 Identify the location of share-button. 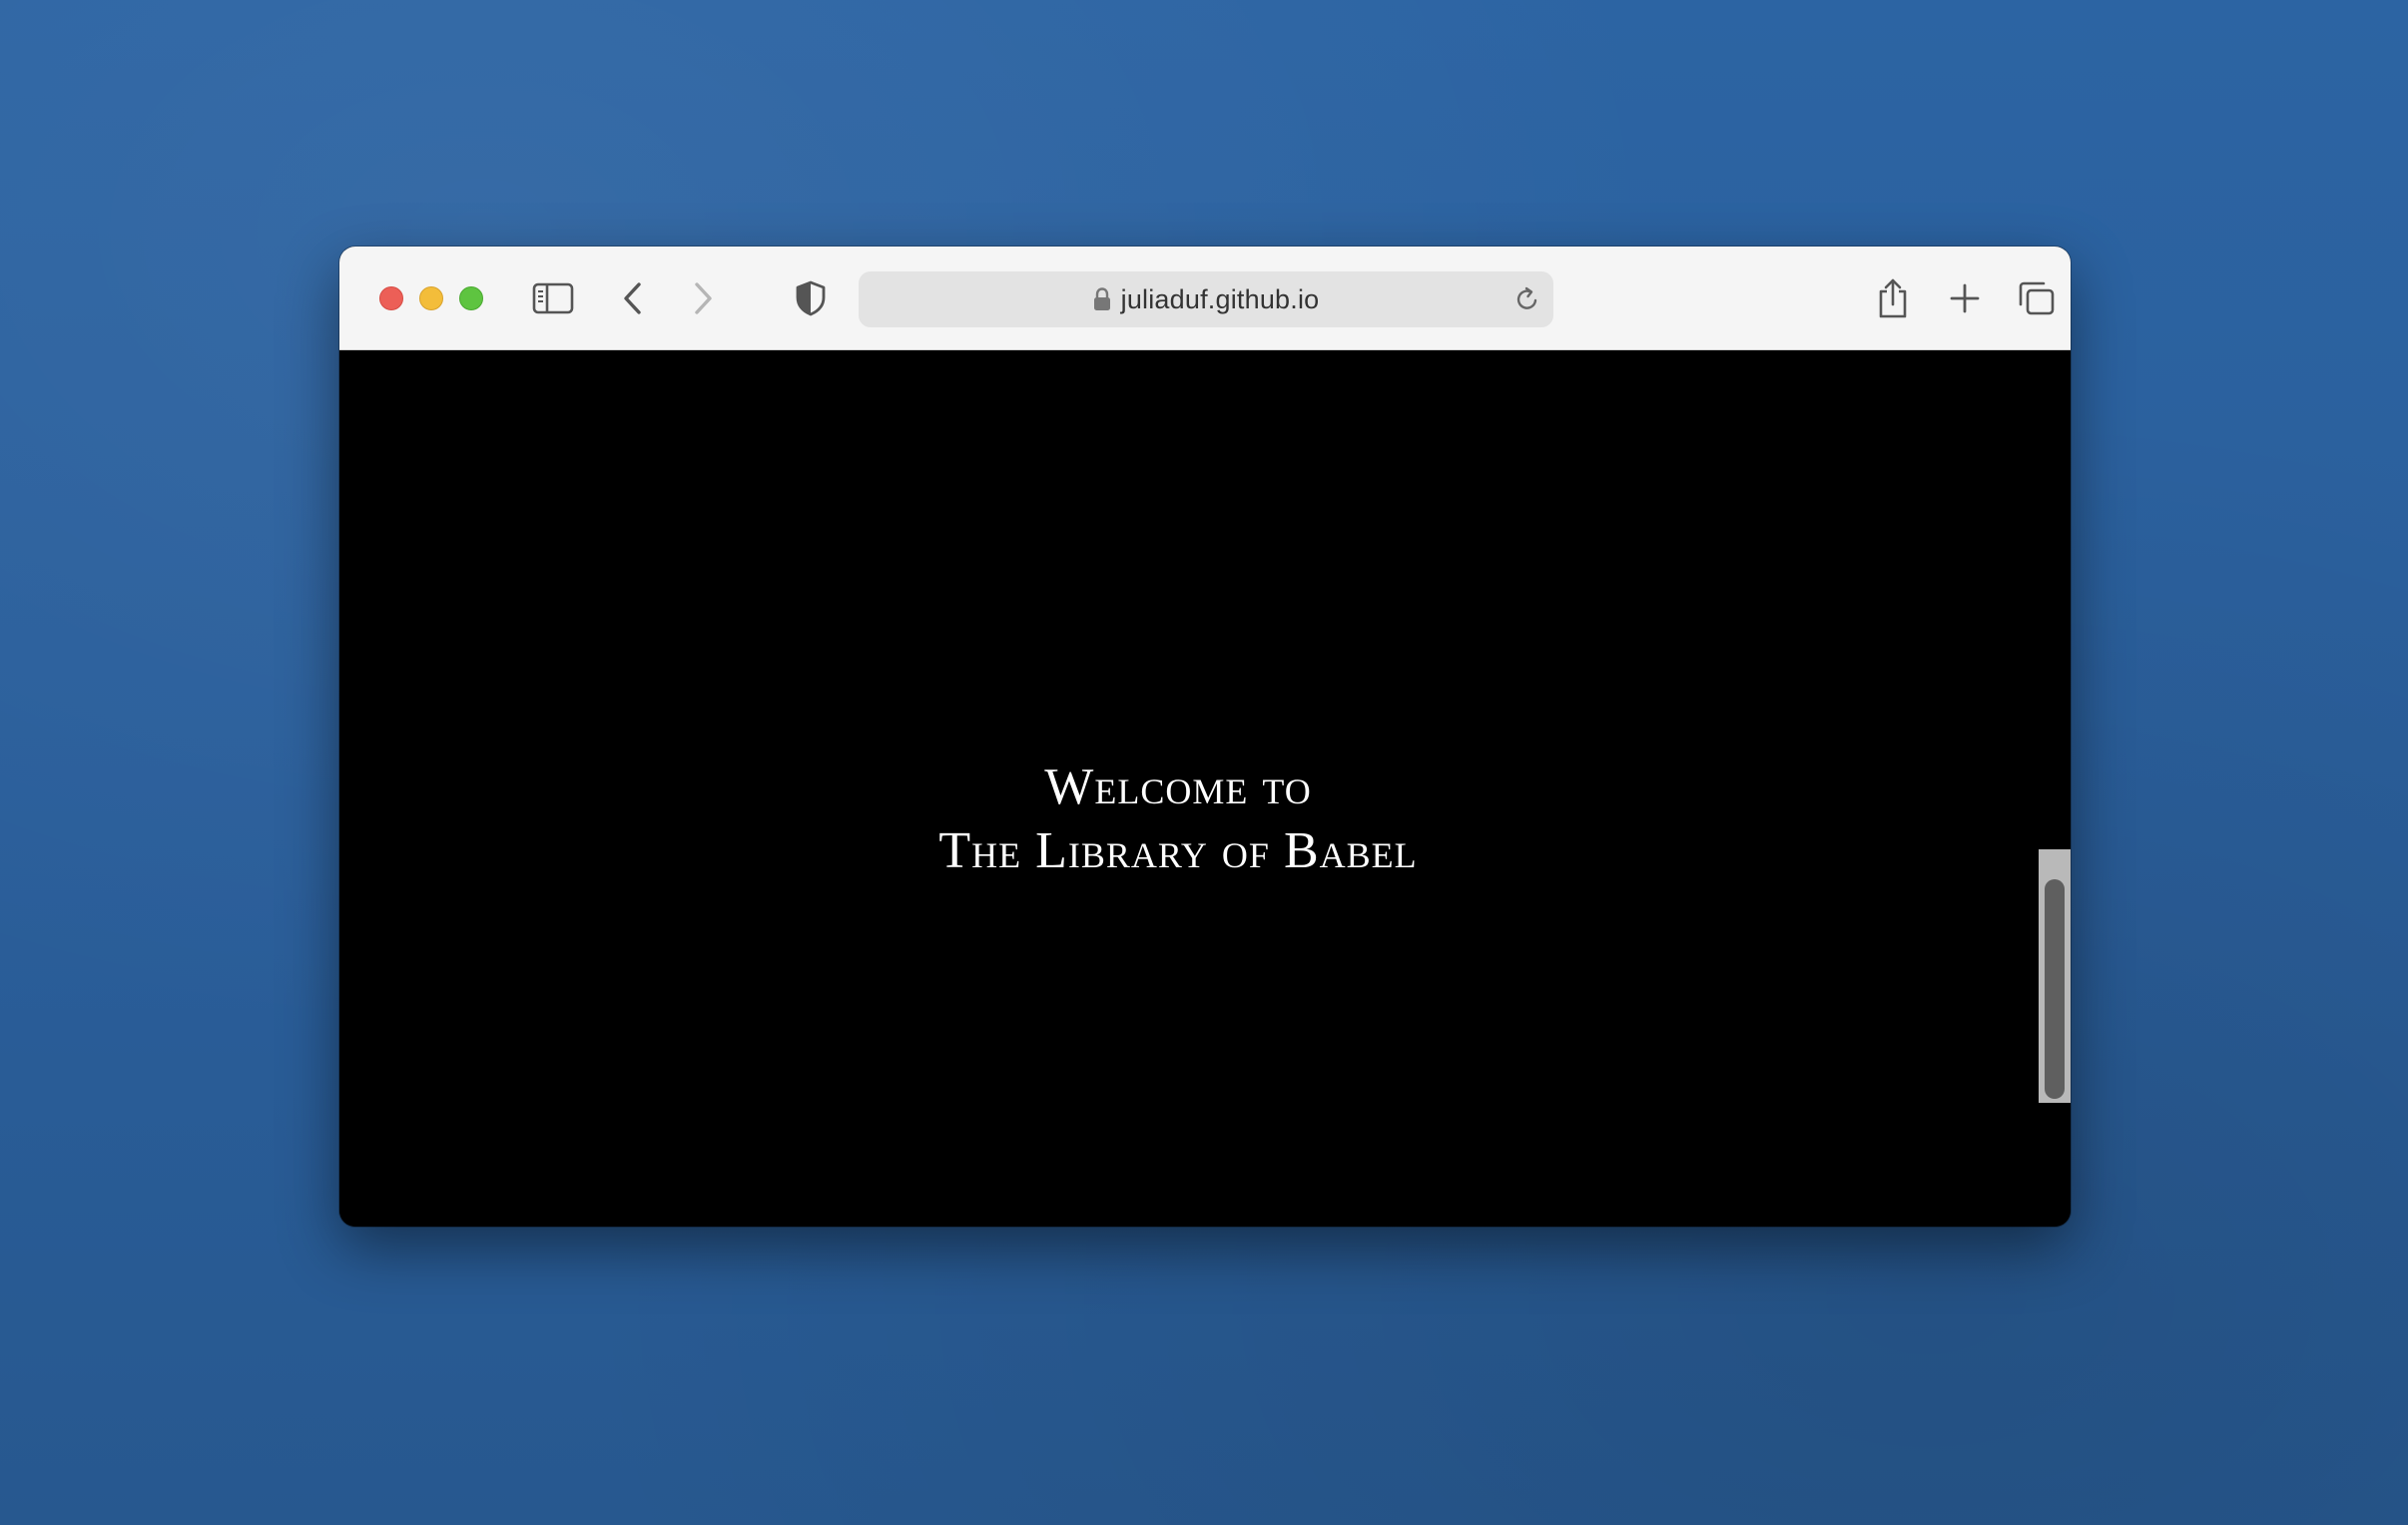
(1893, 298).